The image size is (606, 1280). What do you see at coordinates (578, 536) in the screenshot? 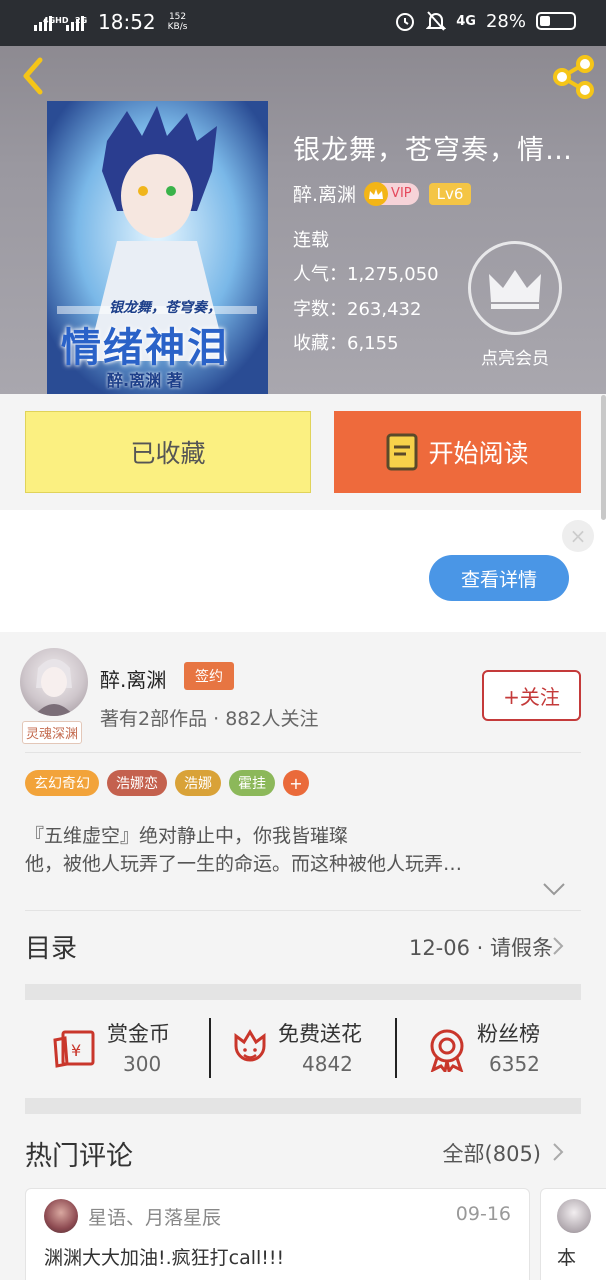
I see `ad-close-icon: ×` at bounding box center [578, 536].